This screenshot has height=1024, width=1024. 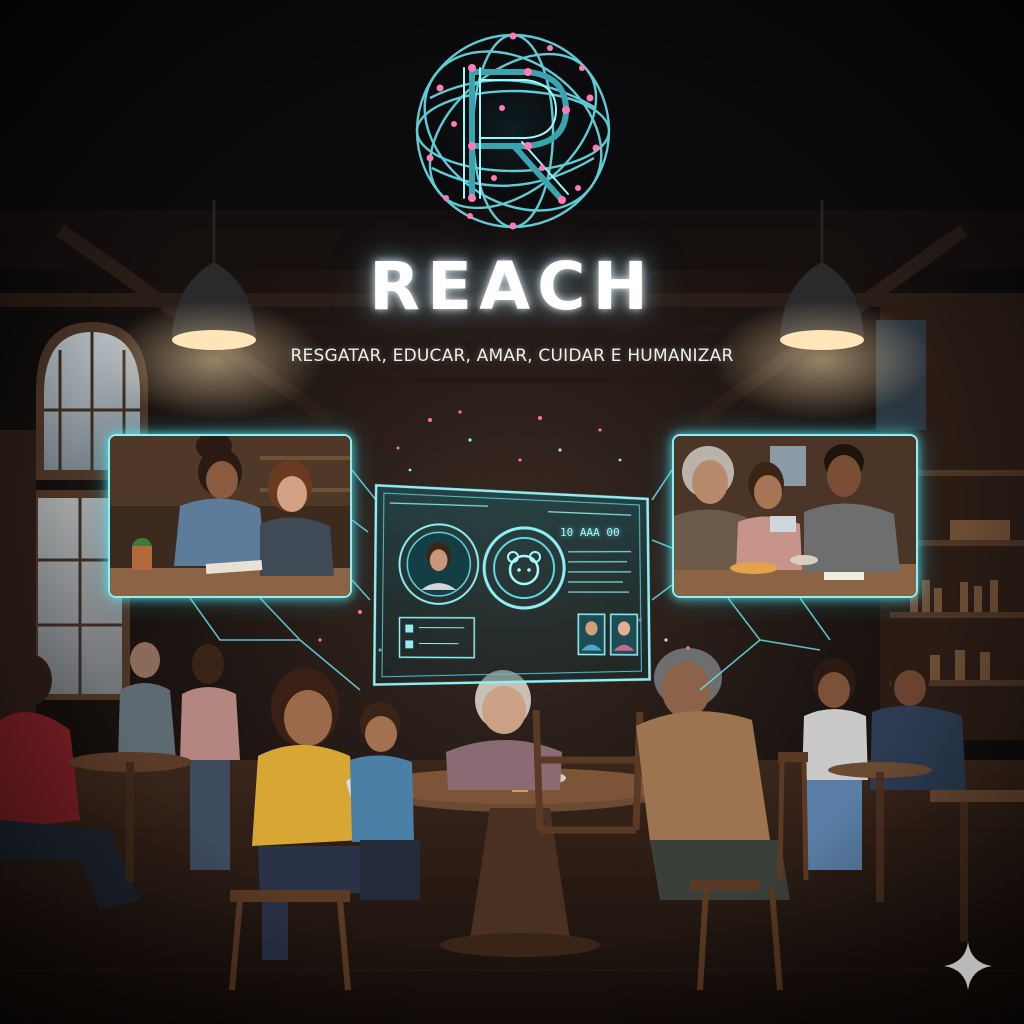 I want to click on family-meal-image, so click(x=795, y=516).